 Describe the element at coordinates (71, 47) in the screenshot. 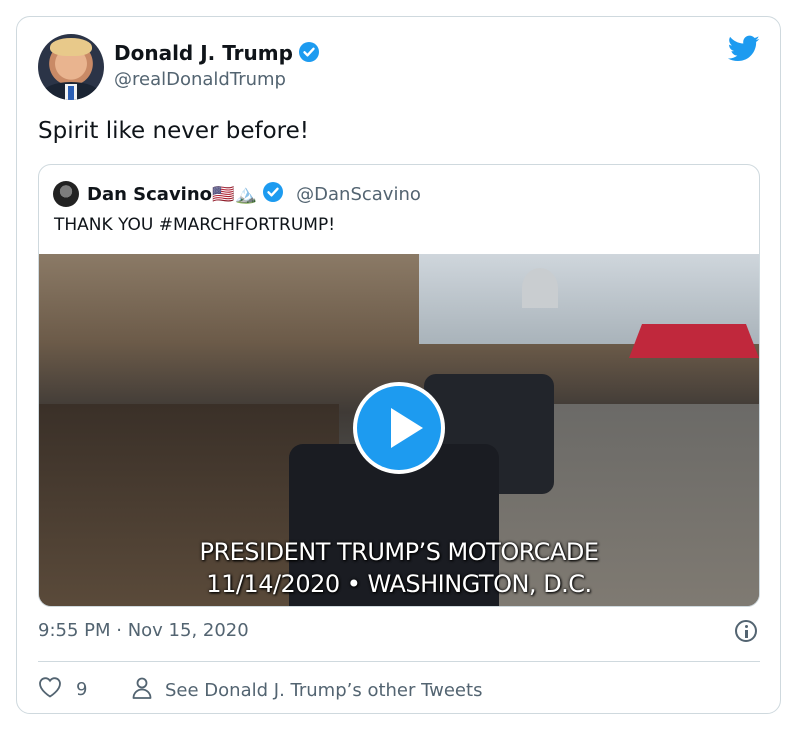

I see `avatar-hair` at that location.